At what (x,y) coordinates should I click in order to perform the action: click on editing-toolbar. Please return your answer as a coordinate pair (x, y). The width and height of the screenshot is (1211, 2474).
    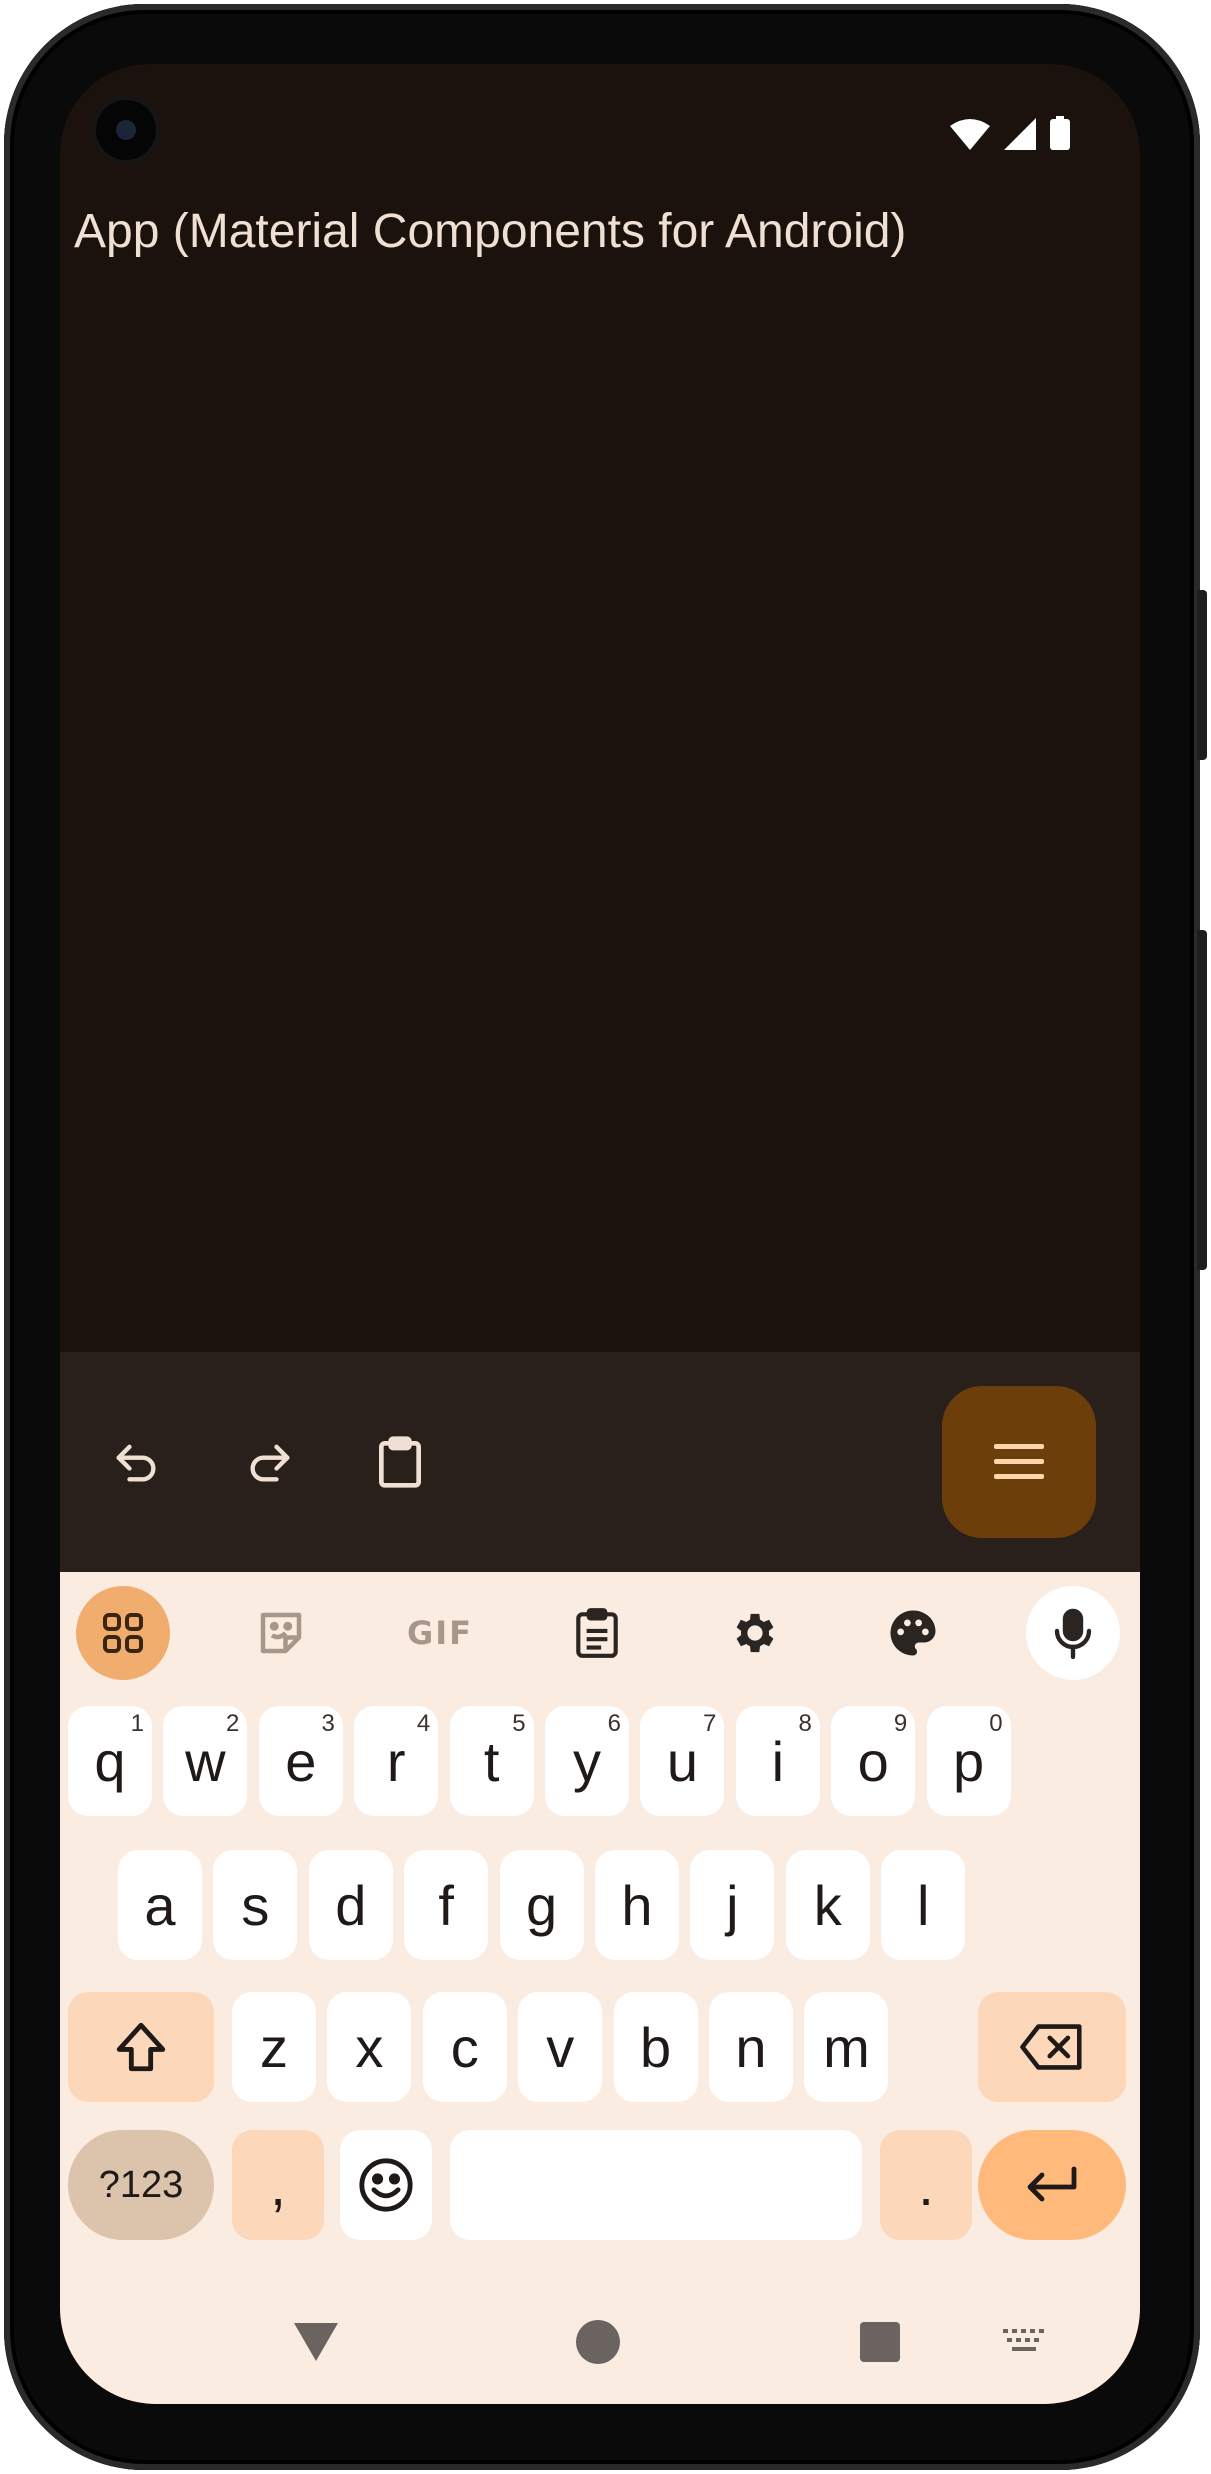
    Looking at the image, I should click on (600, 1462).